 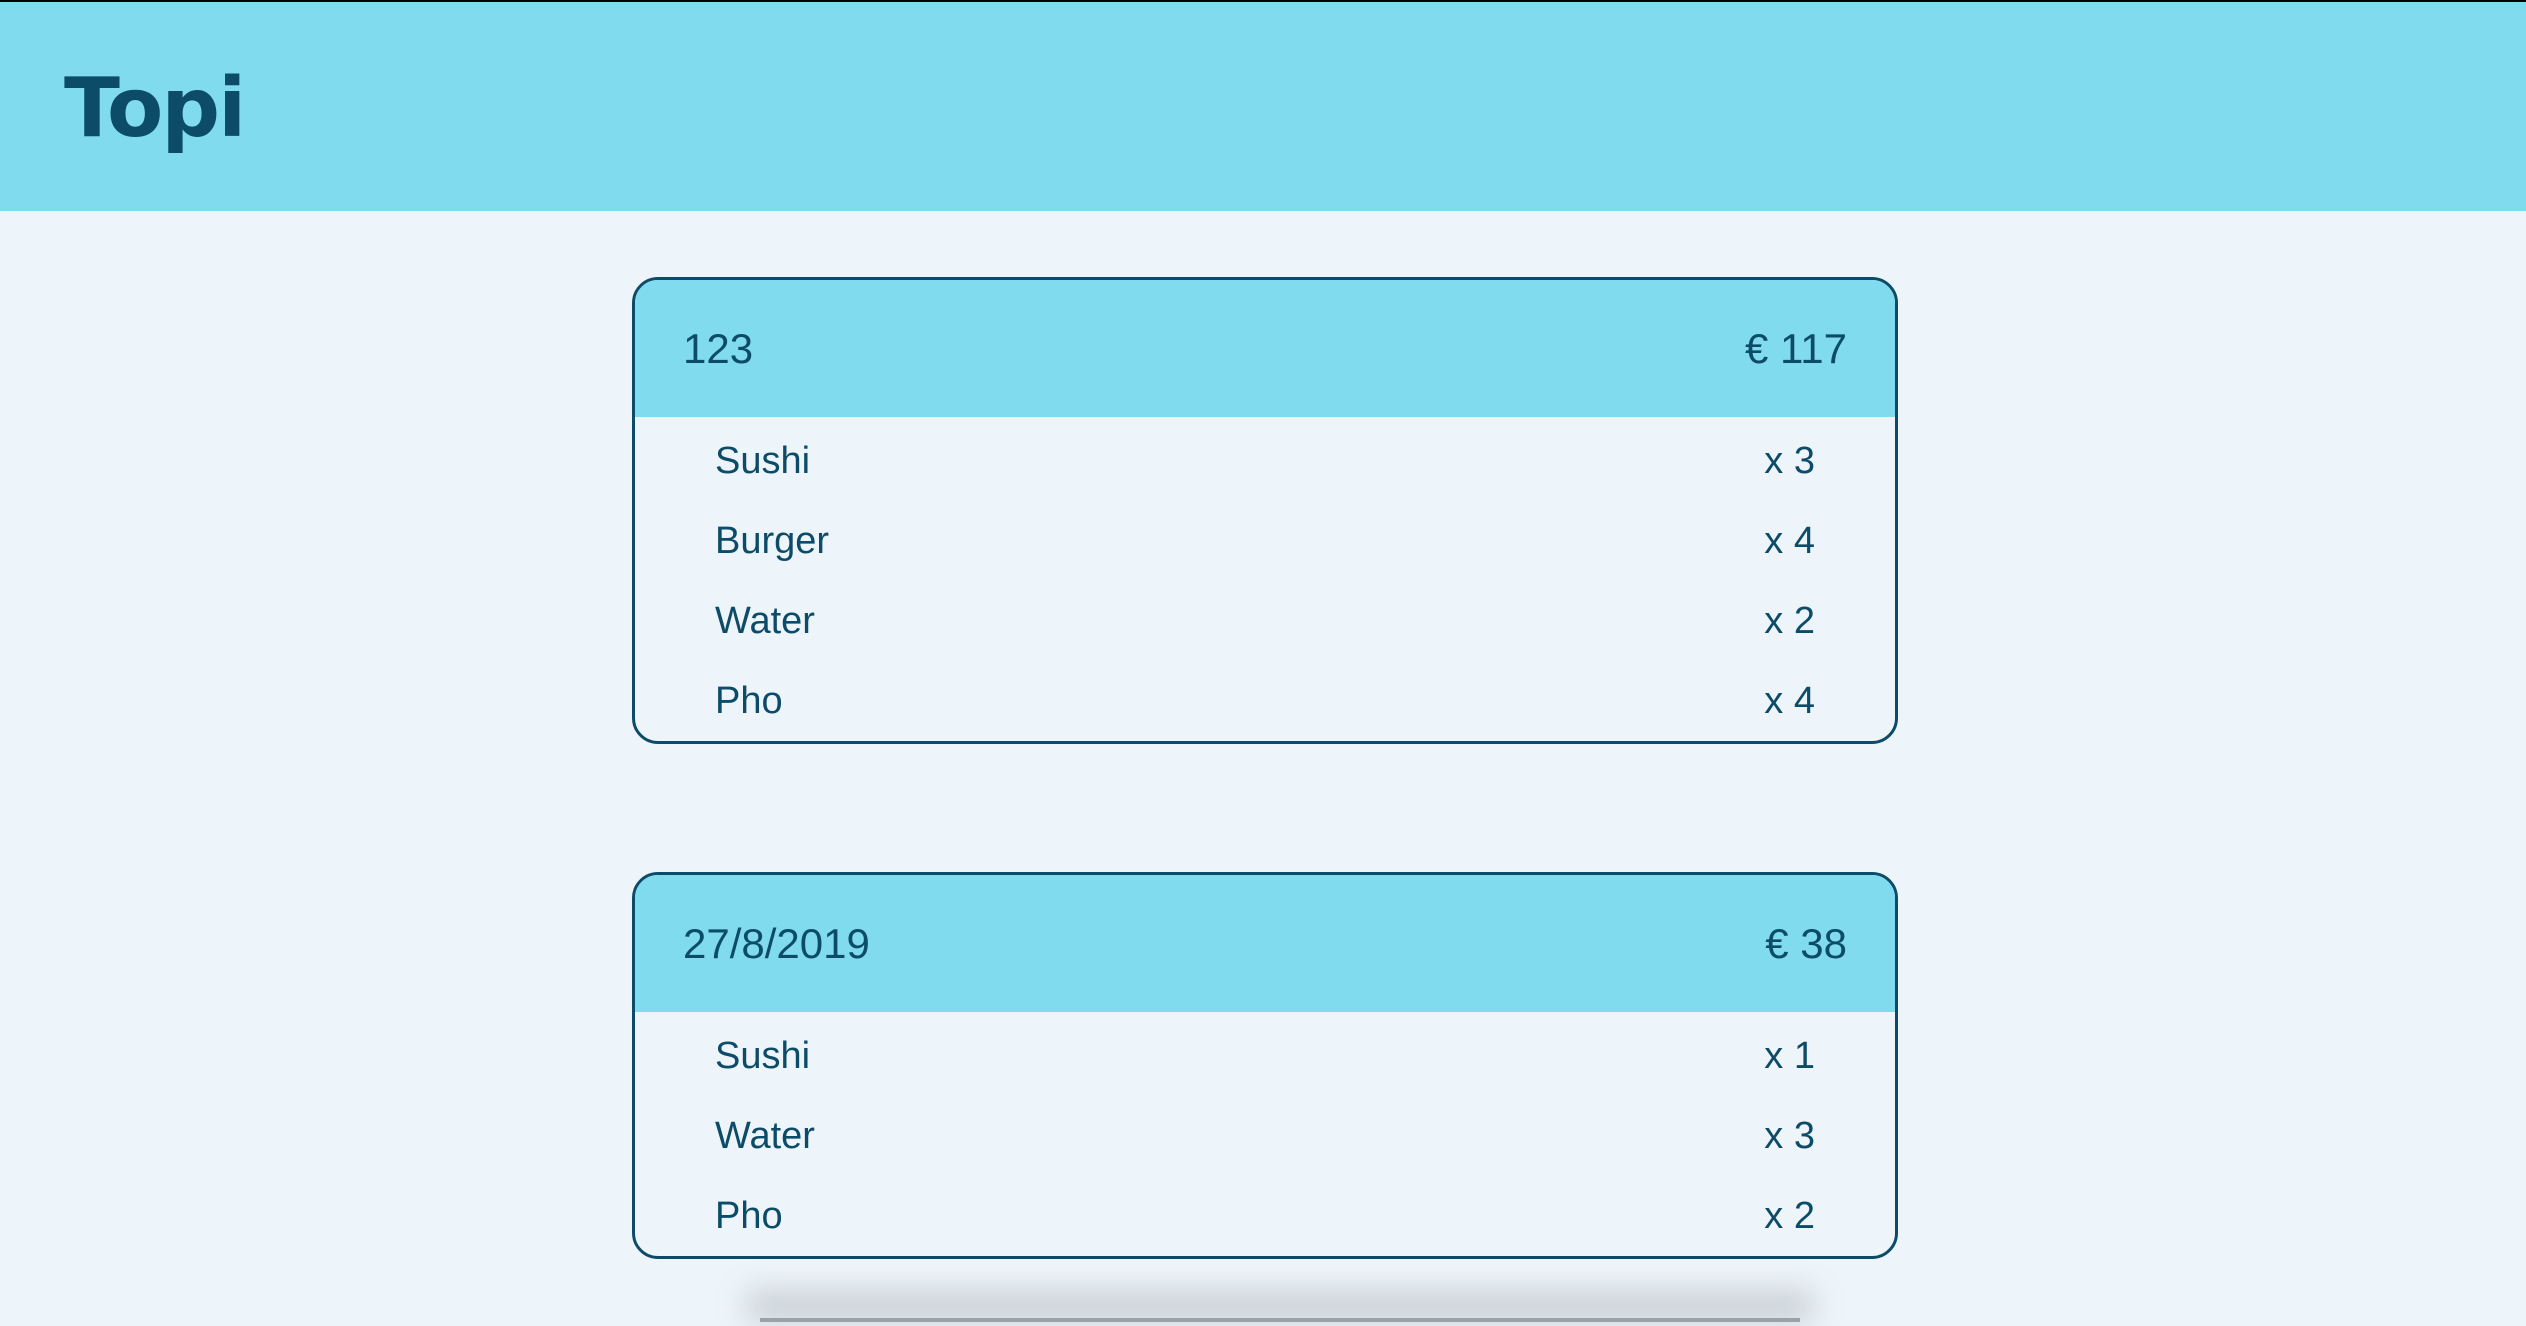 What do you see at coordinates (1280, 1320) in the screenshot?
I see `next-card-edge` at bounding box center [1280, 1320].